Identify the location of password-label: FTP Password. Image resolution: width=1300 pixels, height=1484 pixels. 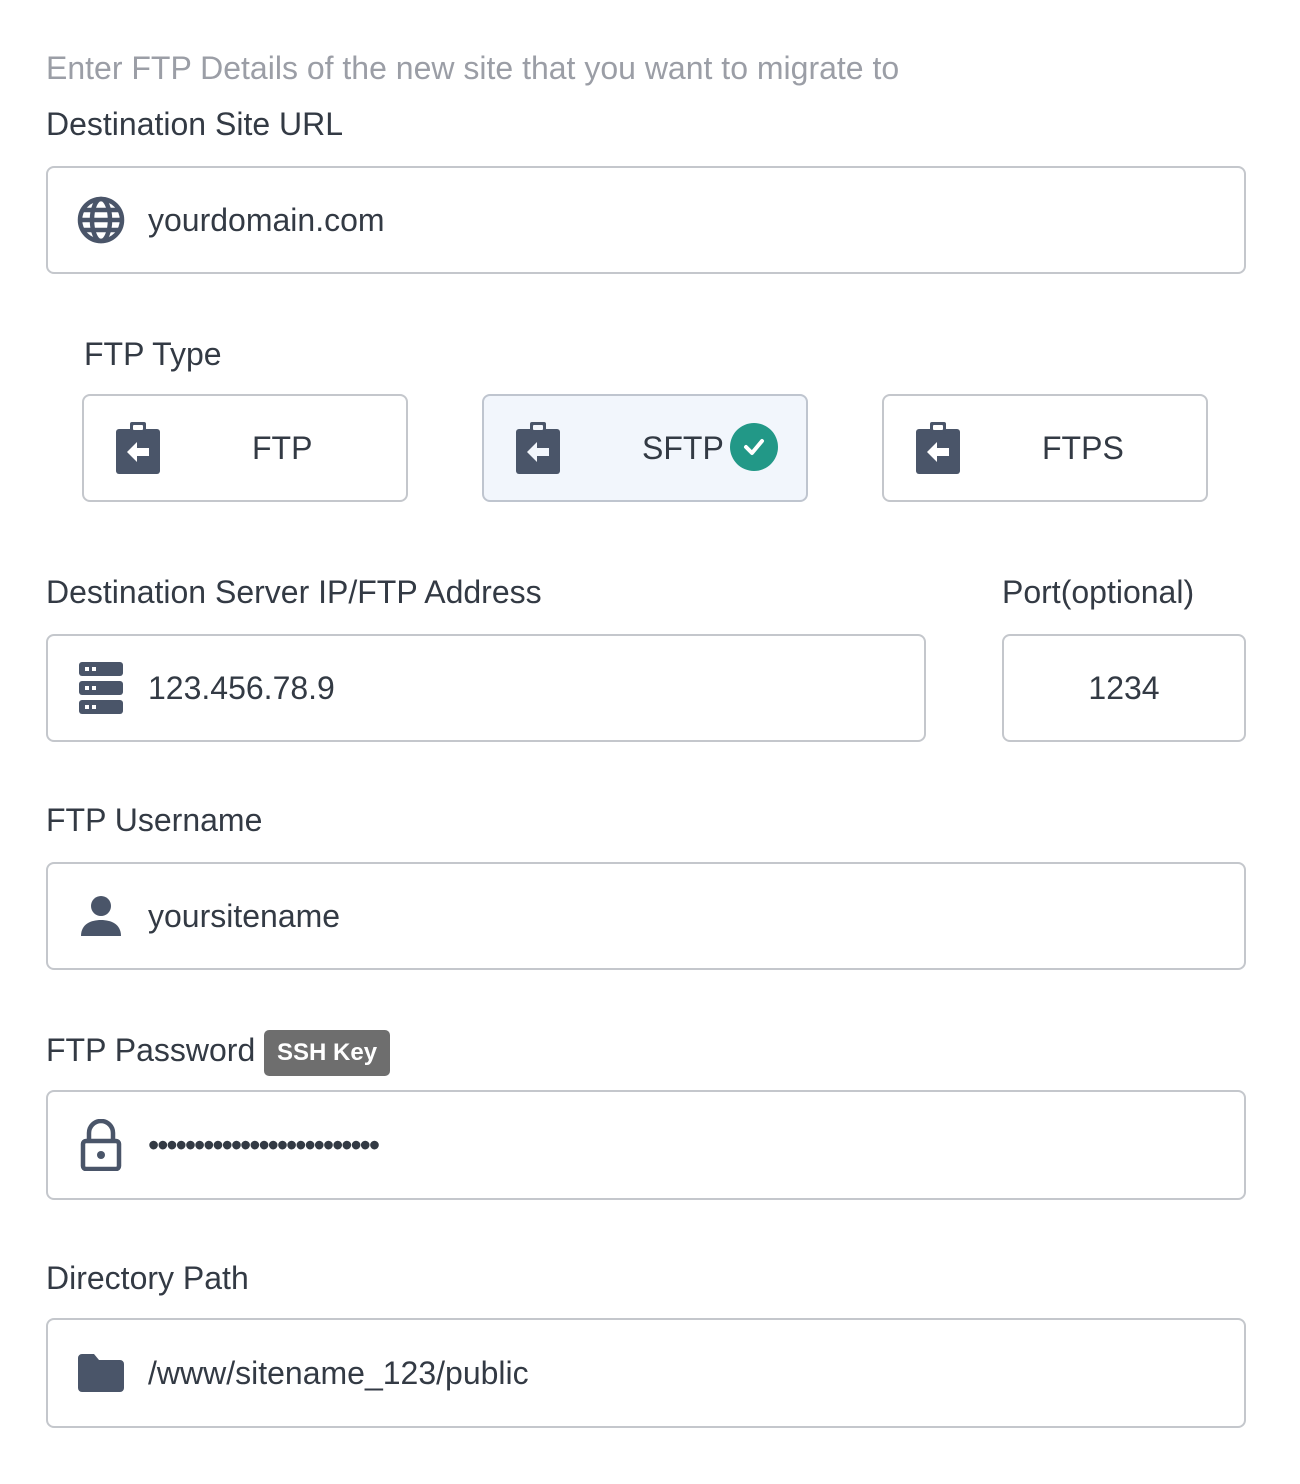
(151, 1050).